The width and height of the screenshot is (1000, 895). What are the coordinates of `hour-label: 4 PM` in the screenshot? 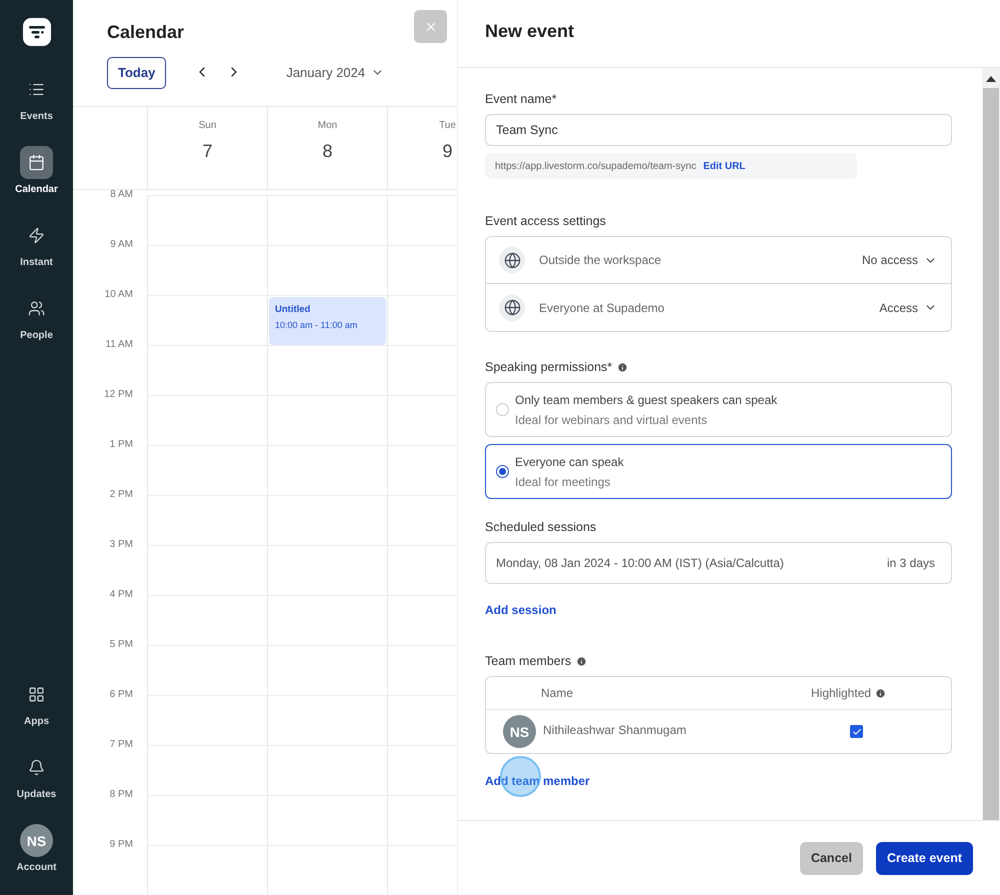 It's located at (121, 595).